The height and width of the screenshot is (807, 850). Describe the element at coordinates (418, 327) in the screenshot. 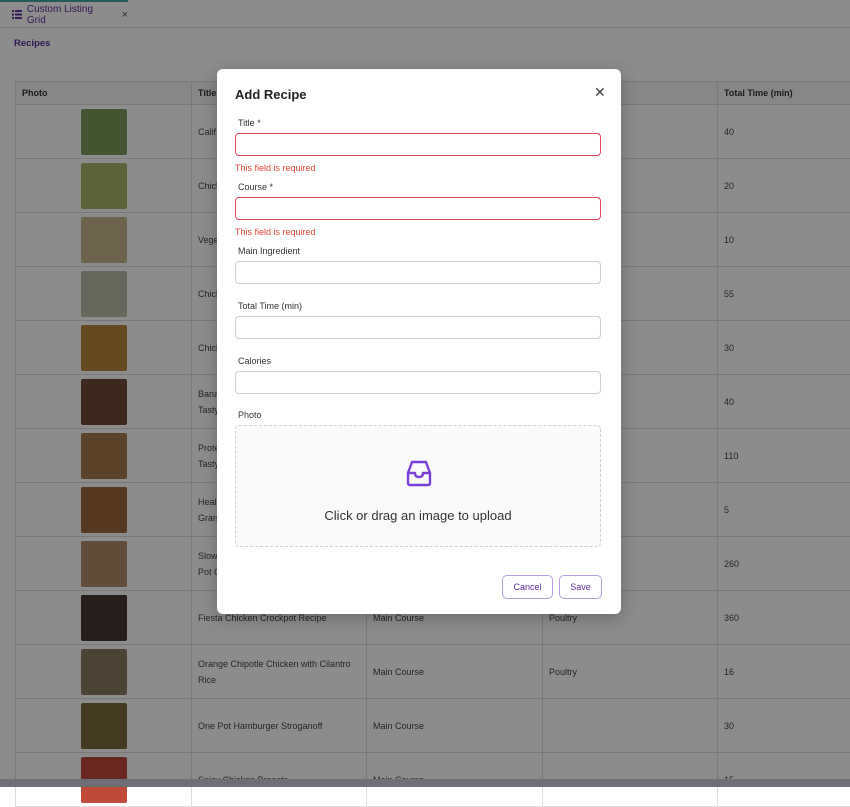

I see `total-time-input` at that location.